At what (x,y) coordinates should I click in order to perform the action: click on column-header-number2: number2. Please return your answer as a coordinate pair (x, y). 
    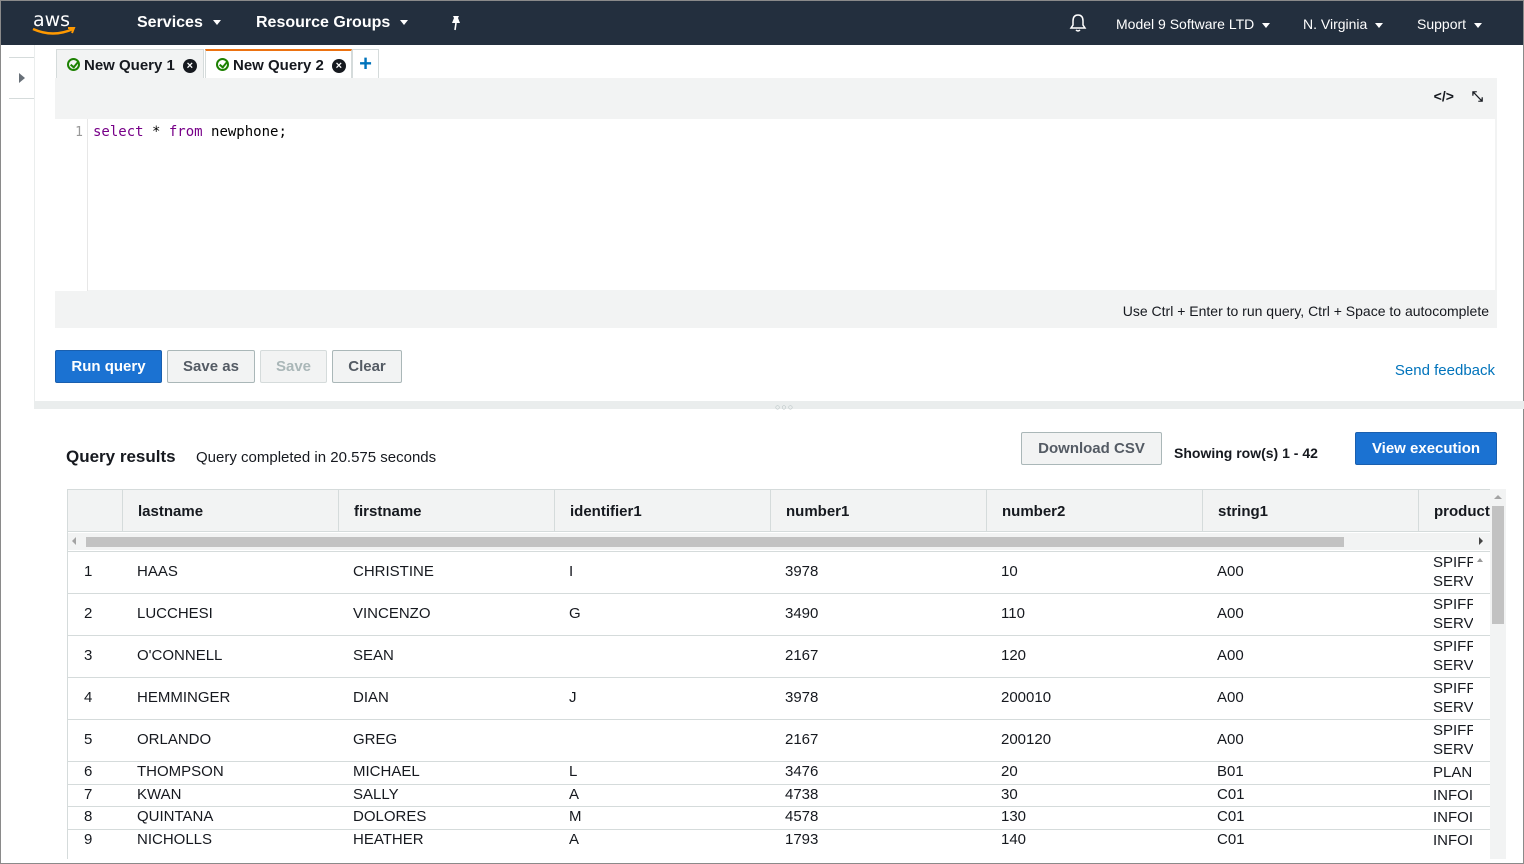
    Looking at the image, I should click on (1094, 511).